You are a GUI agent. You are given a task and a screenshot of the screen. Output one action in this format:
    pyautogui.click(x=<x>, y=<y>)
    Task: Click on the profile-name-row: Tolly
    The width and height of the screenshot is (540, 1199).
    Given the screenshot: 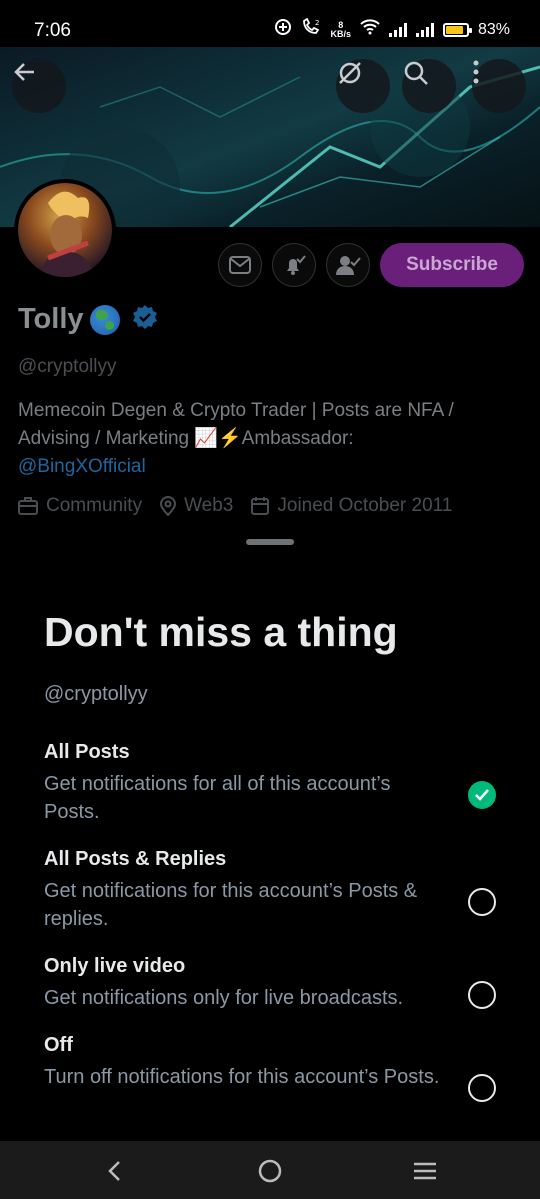 What is the action you would take?
    pyautogui.click(x=88, y=319)
    